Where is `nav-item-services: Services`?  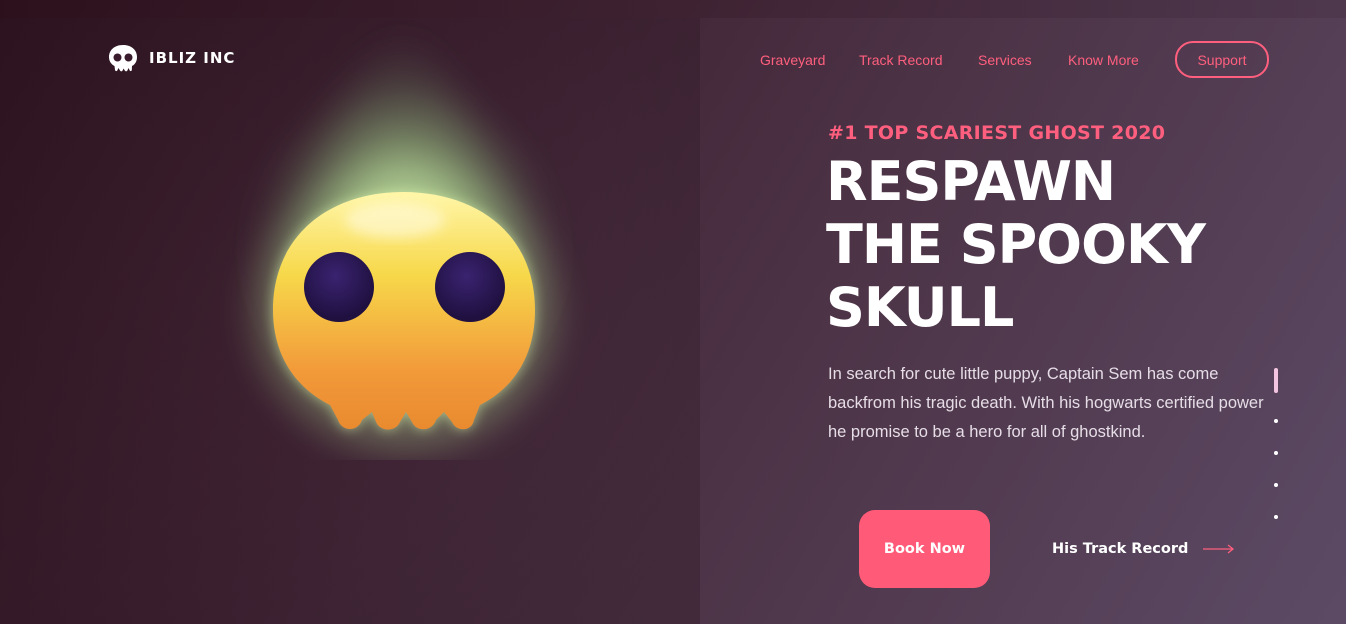 nav-item-services: Services is located at coordinates (1005, 60).